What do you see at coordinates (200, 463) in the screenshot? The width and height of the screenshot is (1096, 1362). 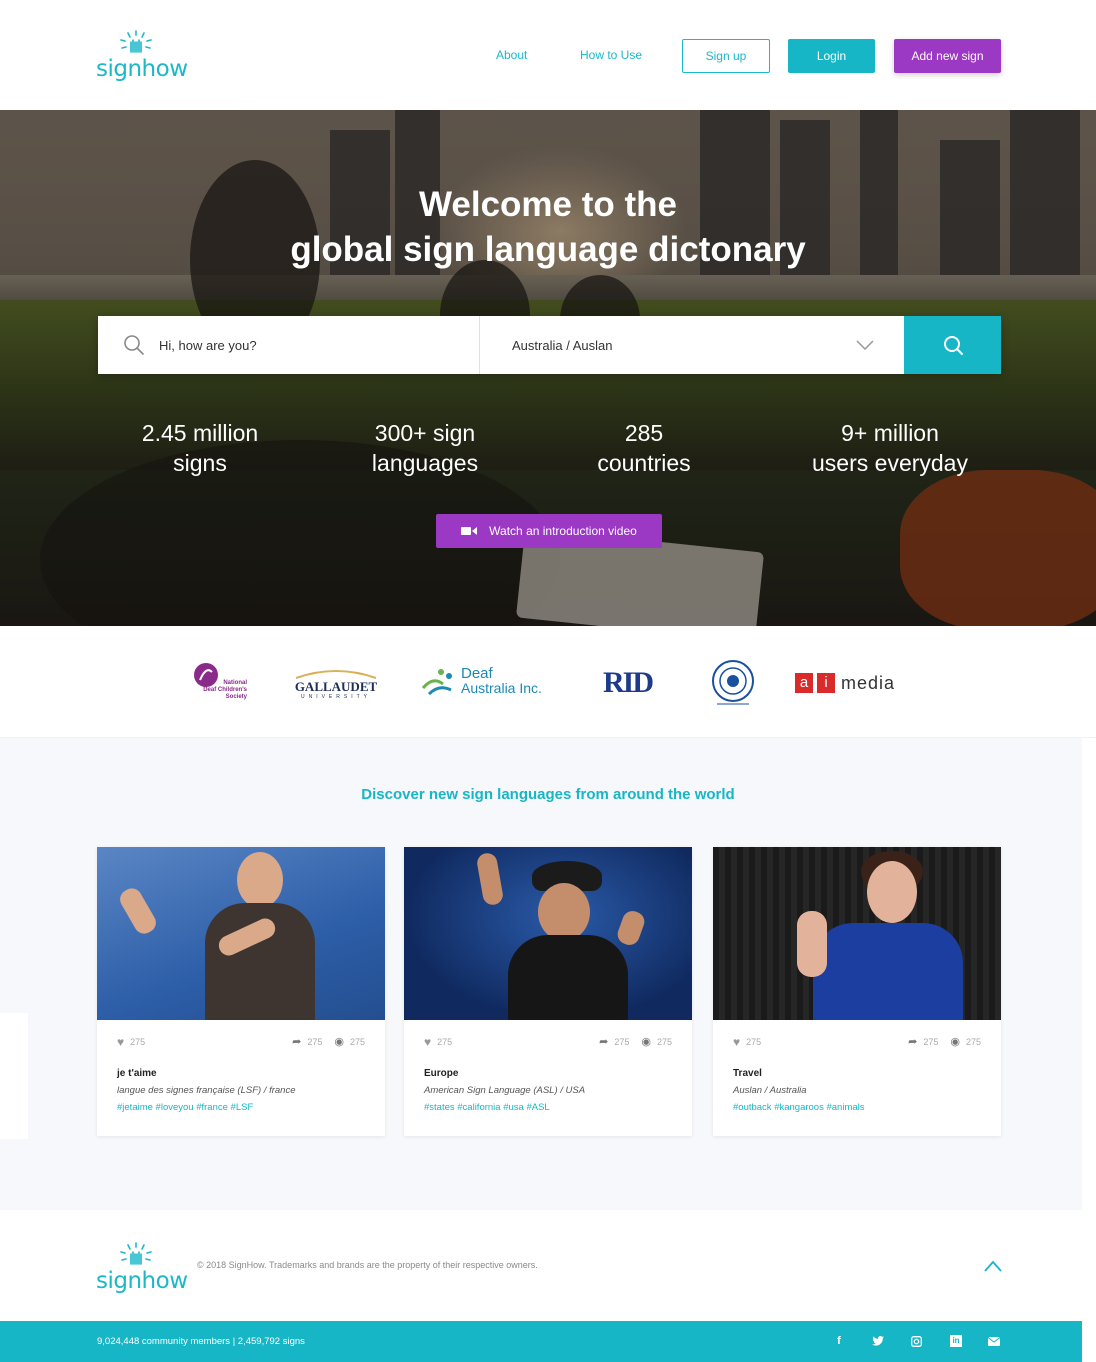 I see `stat-label: signs` at bounding box center [200, 463].